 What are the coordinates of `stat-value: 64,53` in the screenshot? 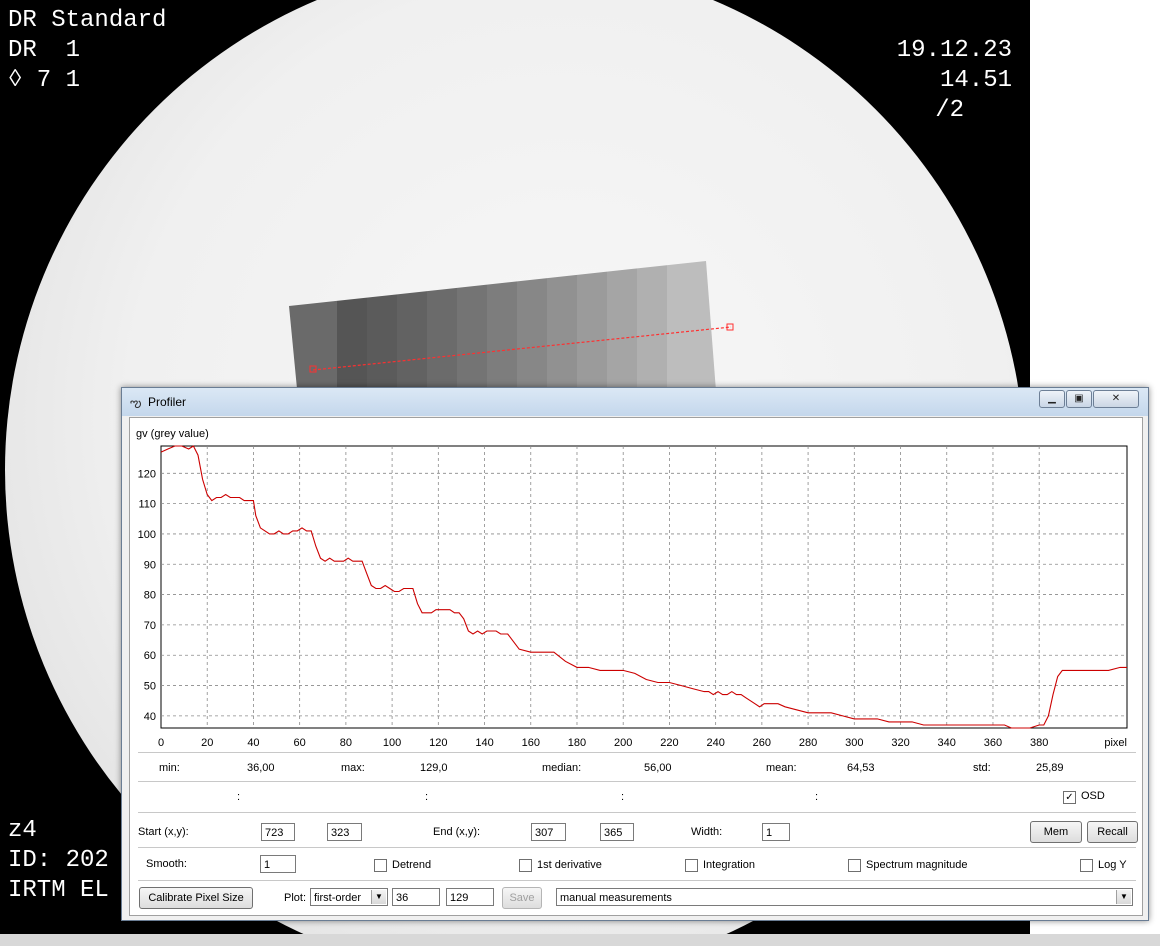 It's located at (861, 768).